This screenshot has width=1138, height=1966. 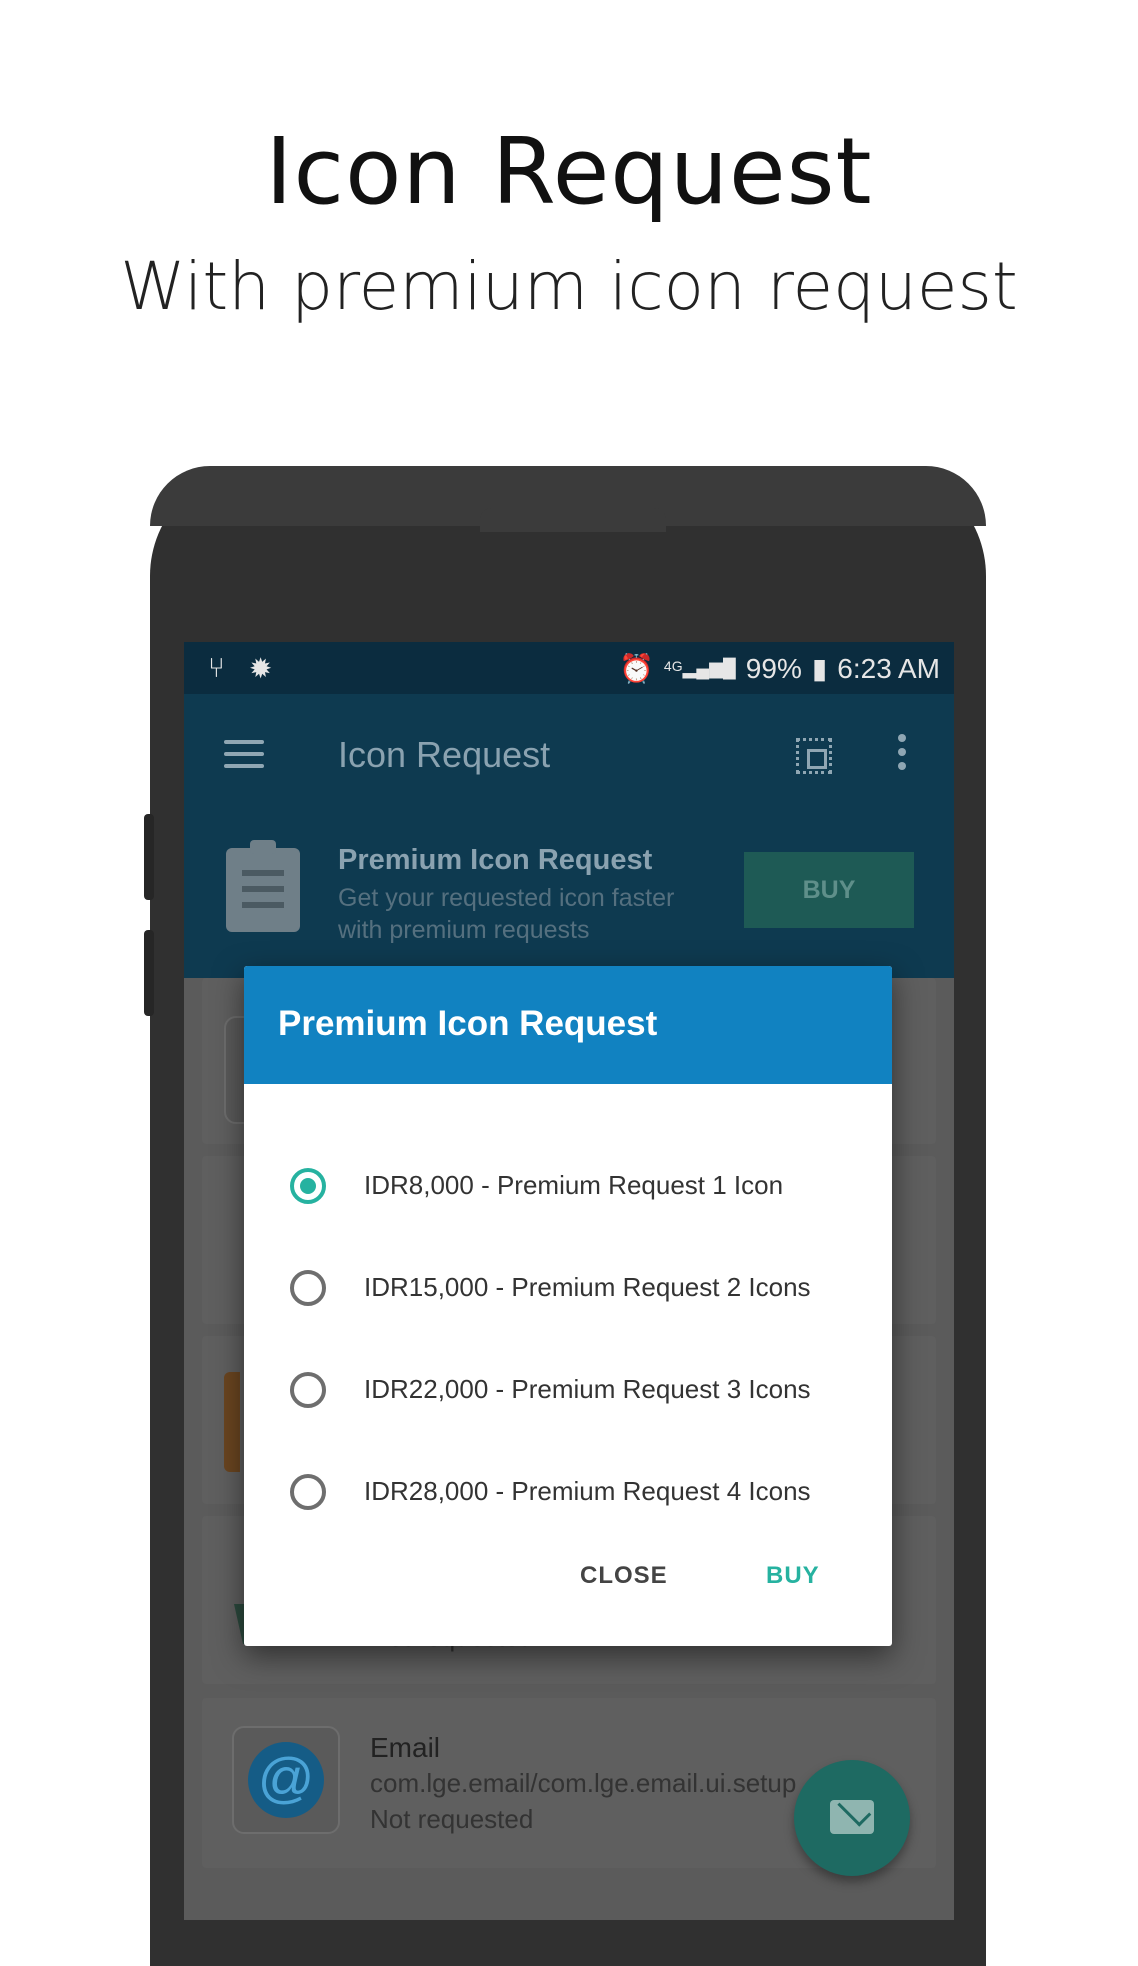 I want to click on dialog-header: Premium Icon Request, so click(x=568, y=1025).